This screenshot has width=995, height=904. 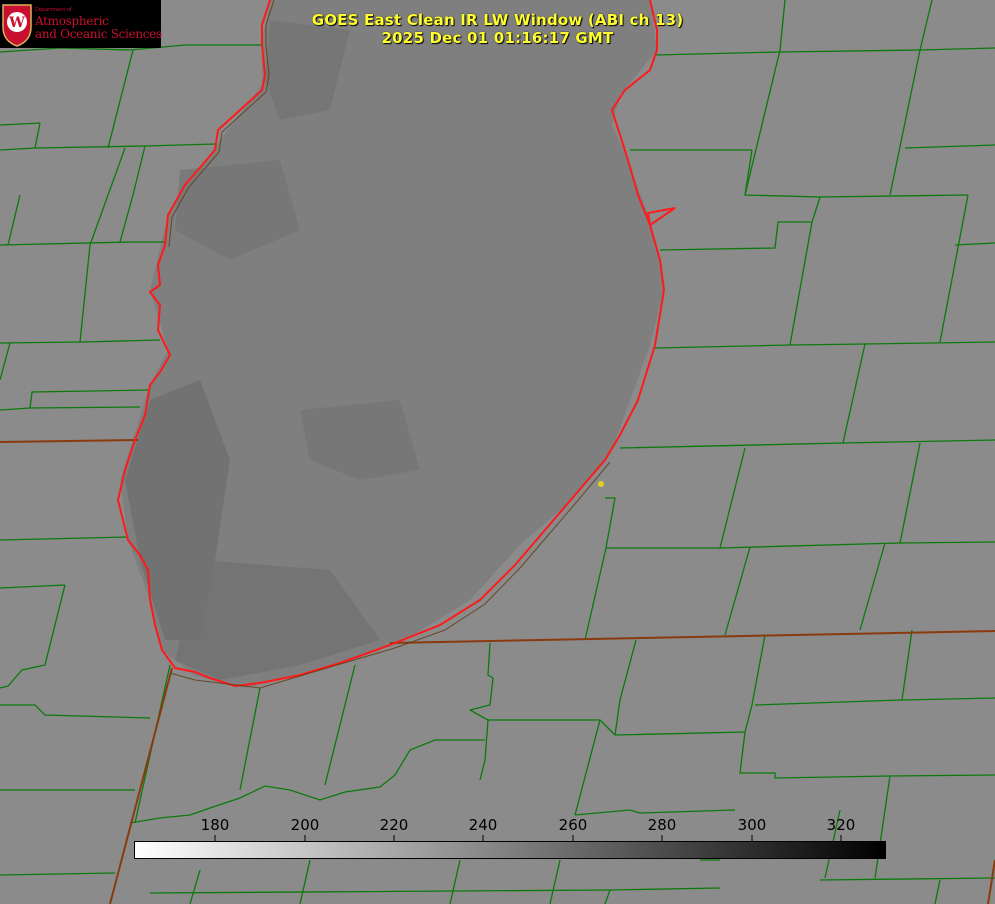 I want to click on colorbar-tick-label: 280, so click(x=662, y=825).